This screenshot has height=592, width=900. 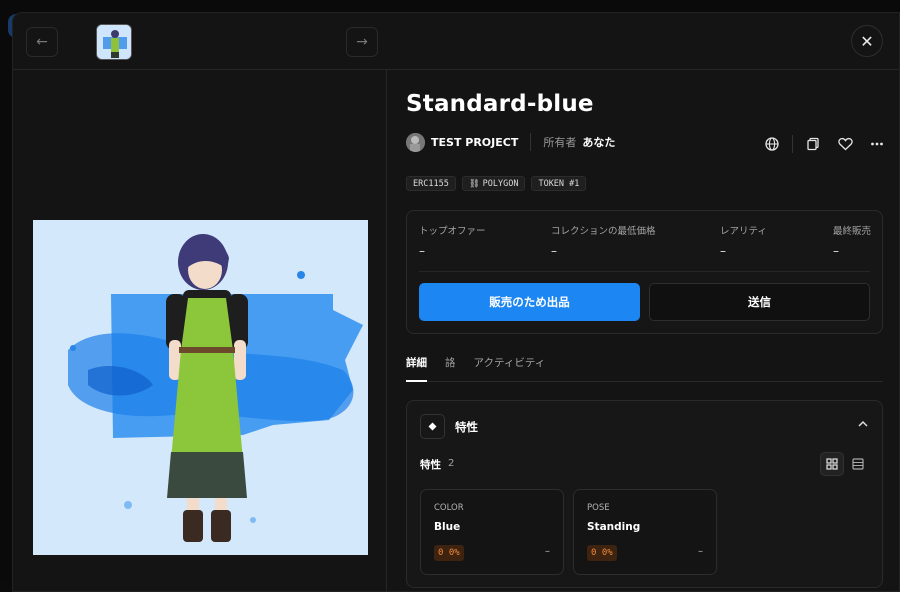 What do you see at coordinates (852, 231) in the screenshot?
I see `last-sale-label: 最終販売` at bounding box center [852, 231].